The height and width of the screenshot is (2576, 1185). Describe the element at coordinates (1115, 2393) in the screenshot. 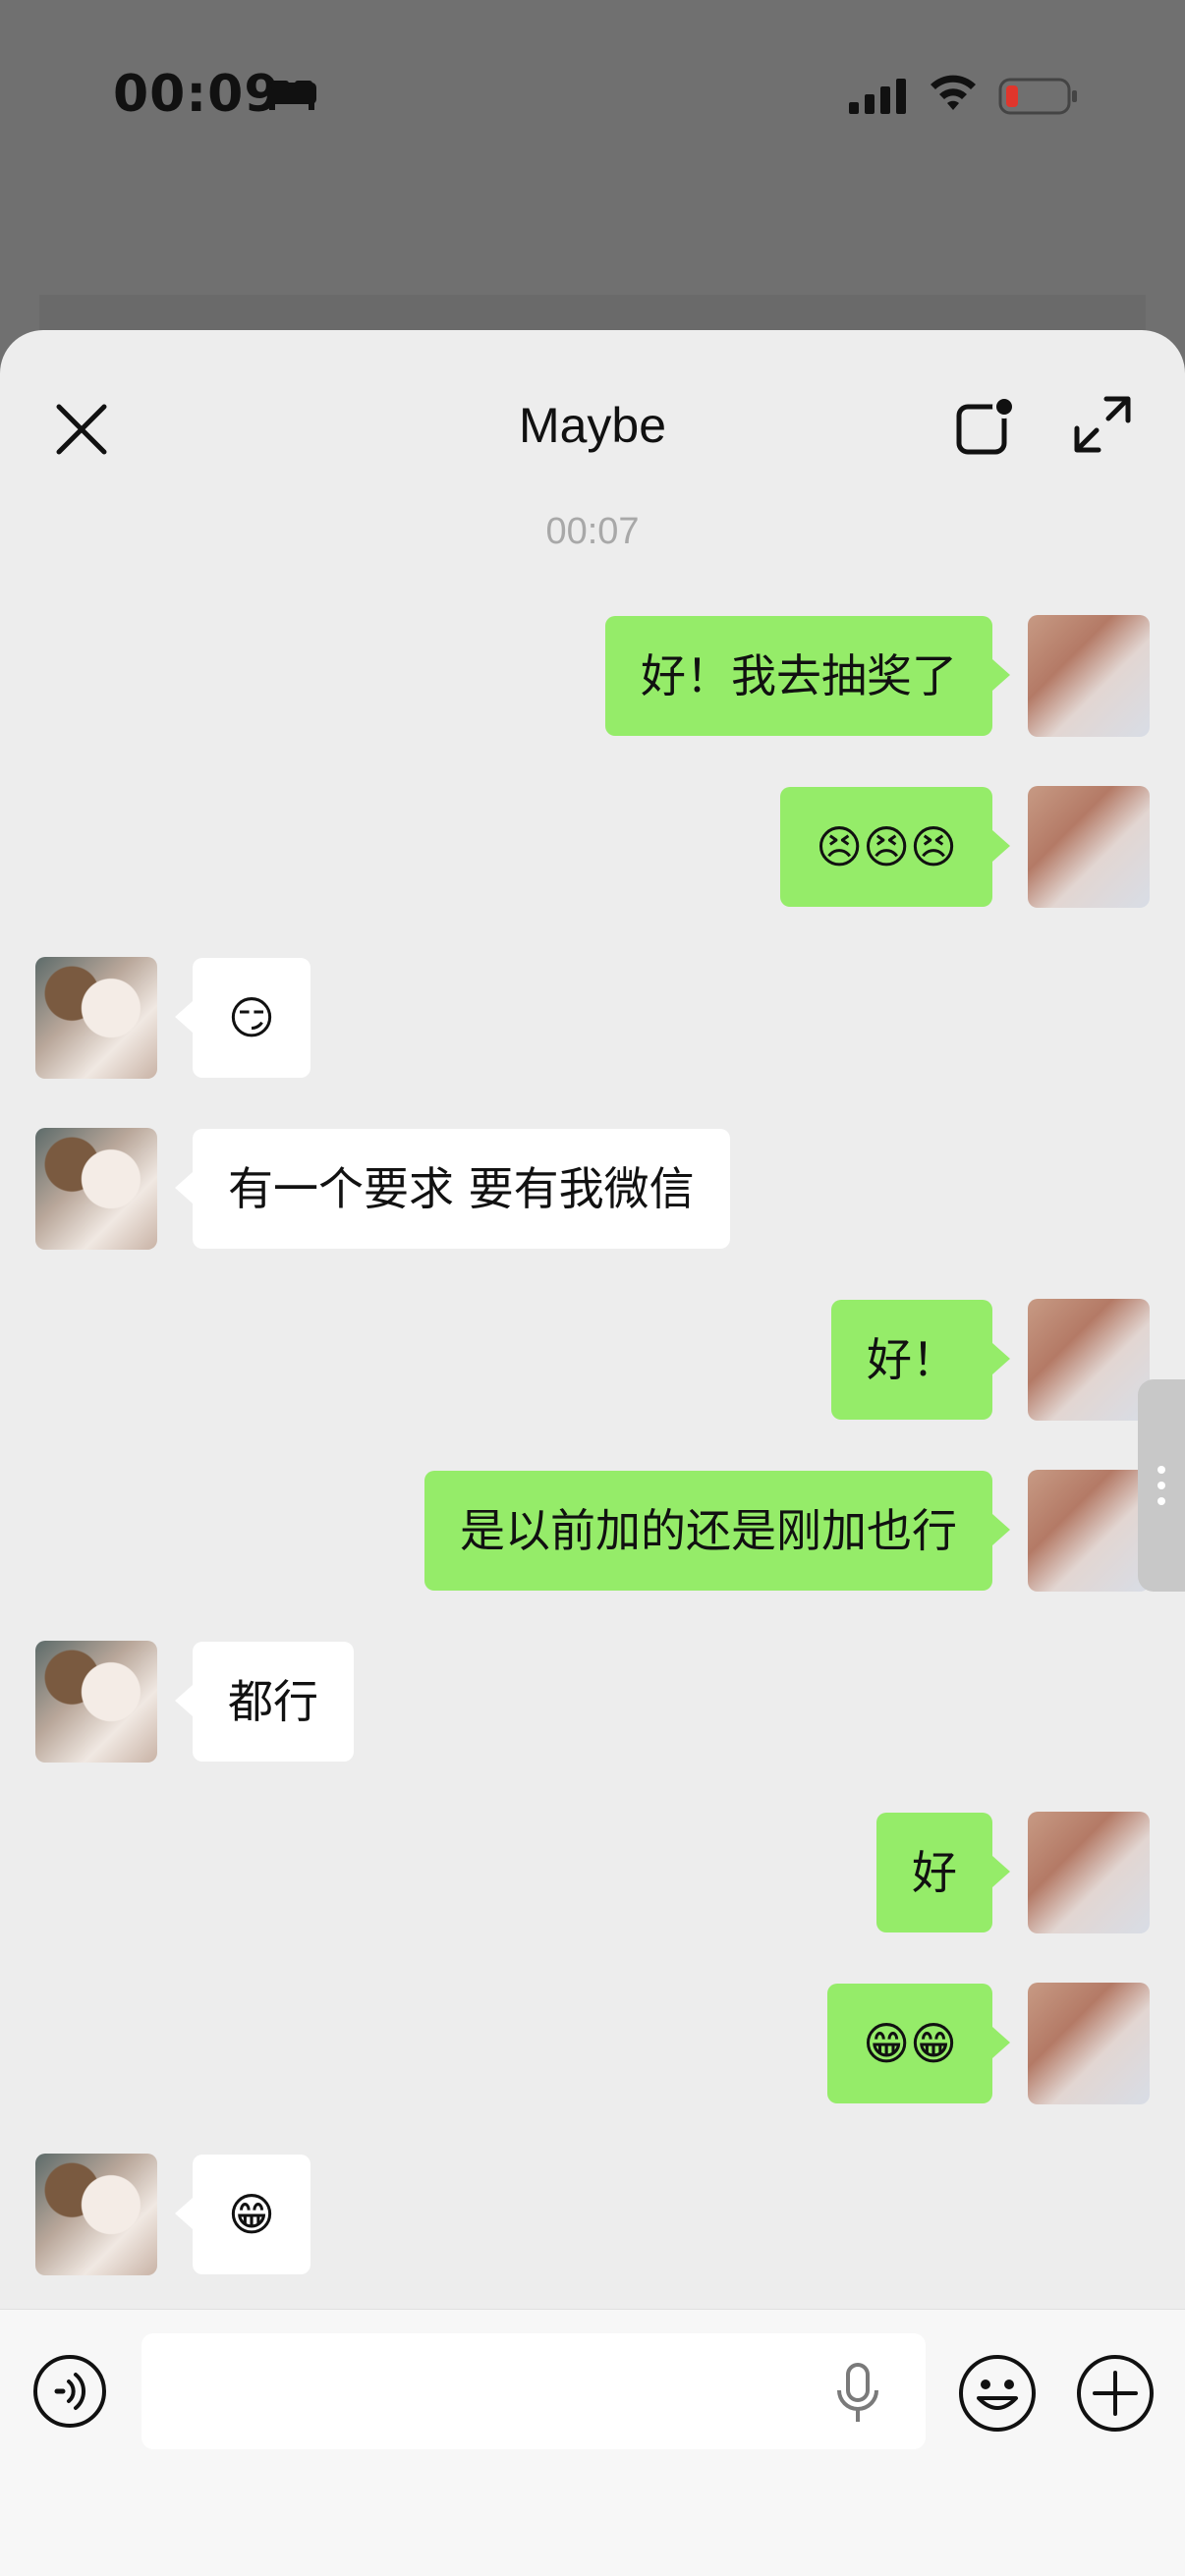

I see `plus-icon` at that location.